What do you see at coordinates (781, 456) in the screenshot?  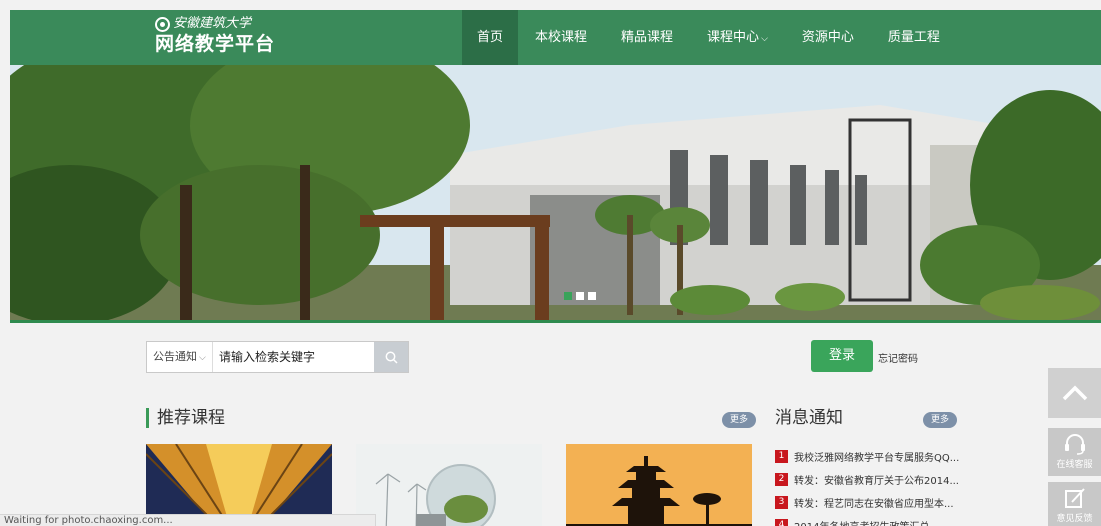 I see `news-rank-badge: 1` at bounding box center [781, 456].